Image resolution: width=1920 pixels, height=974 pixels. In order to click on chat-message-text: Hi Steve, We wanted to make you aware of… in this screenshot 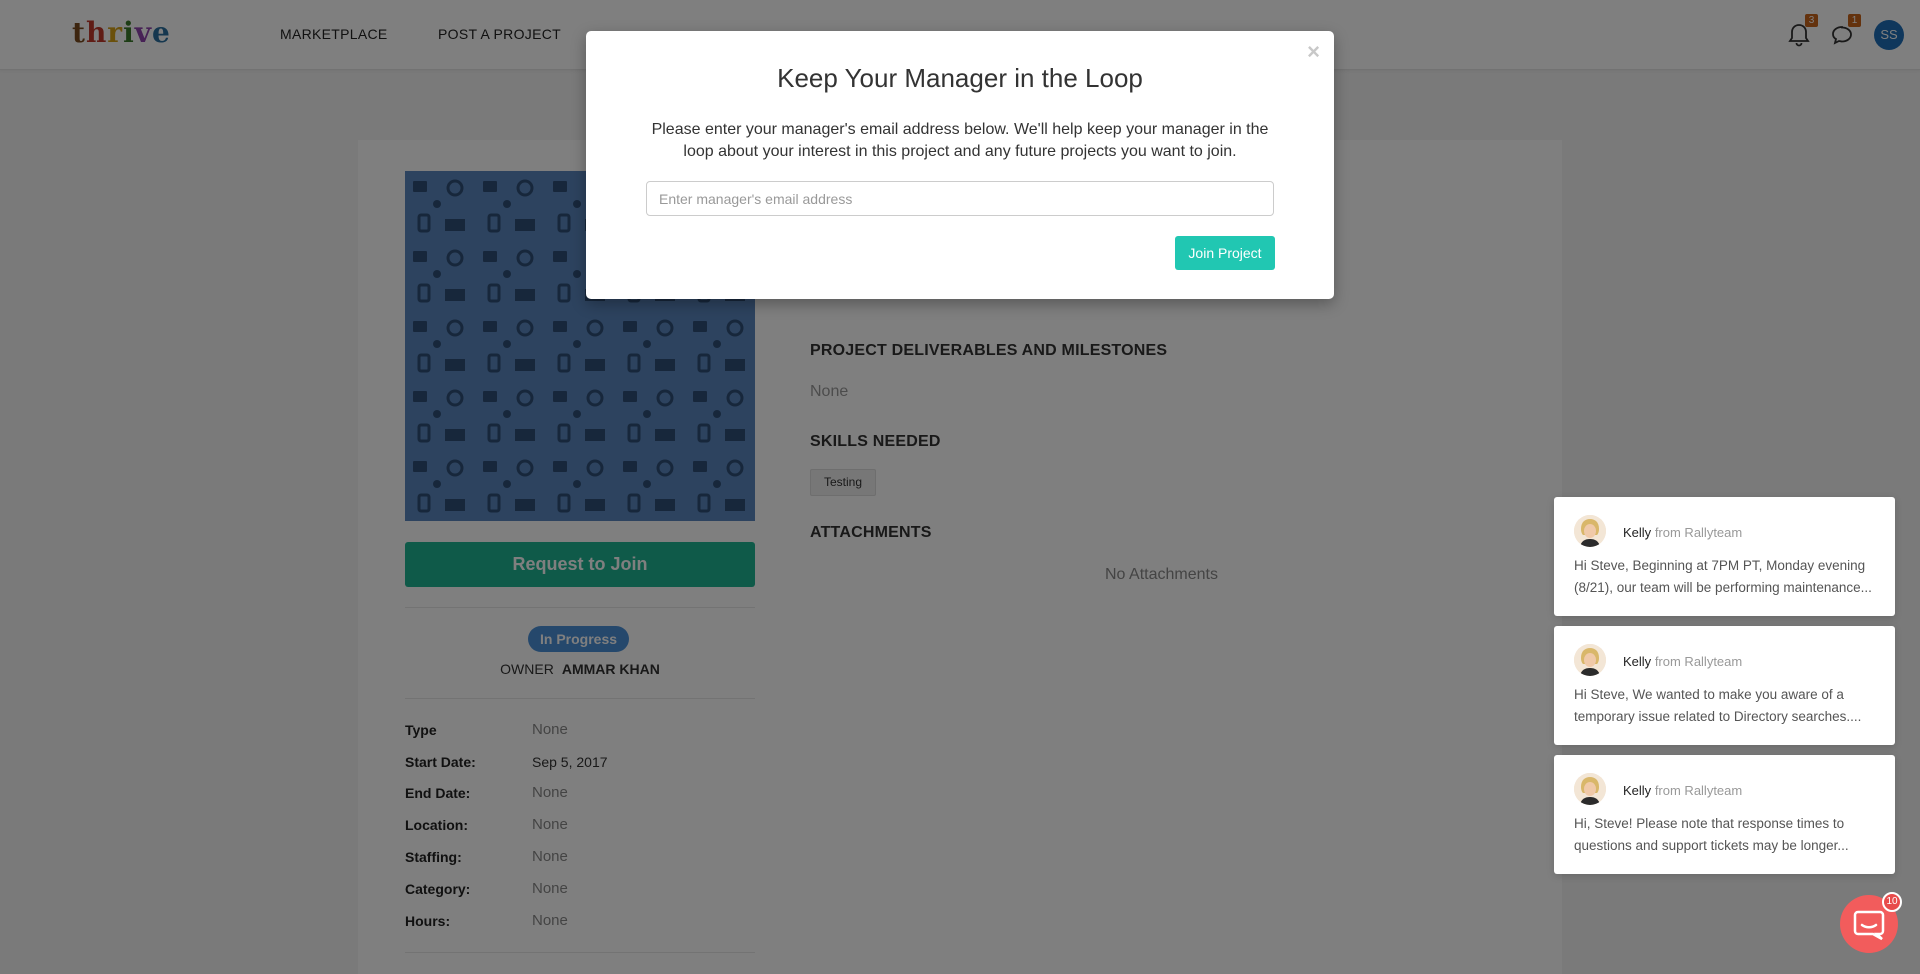, I will do `click(1718, 705)`.